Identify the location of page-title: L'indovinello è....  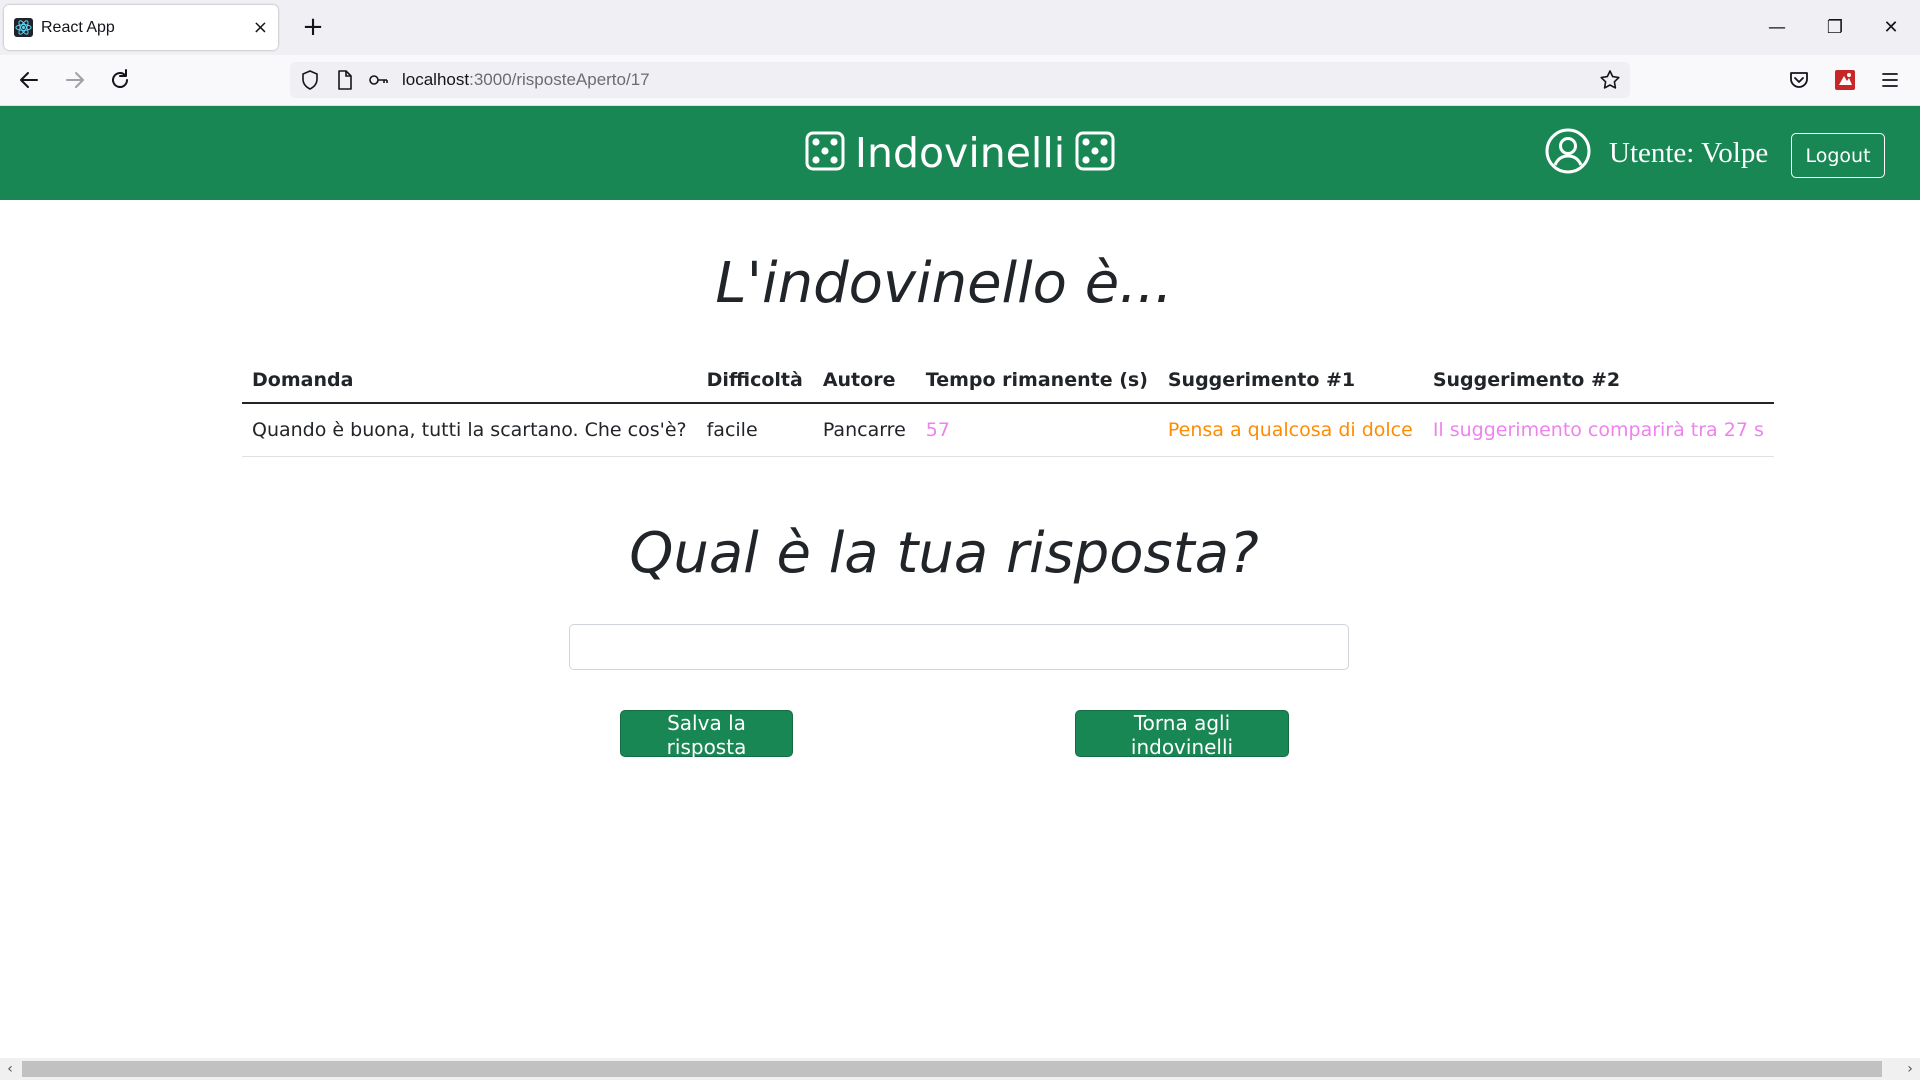
(944, 283).